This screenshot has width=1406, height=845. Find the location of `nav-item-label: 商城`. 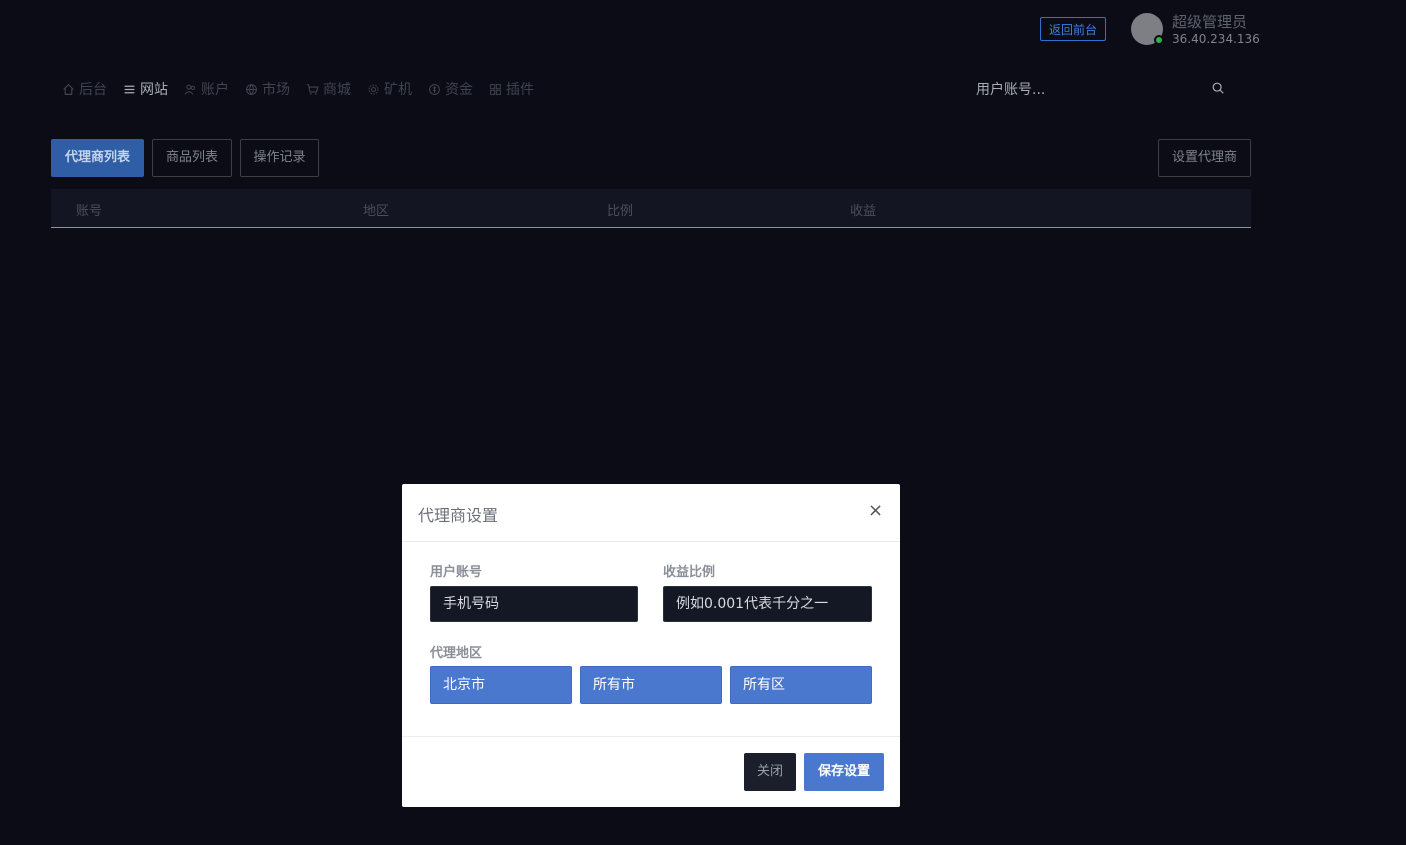

nav-item-label: 商城 is located at coordinates (337, 90).